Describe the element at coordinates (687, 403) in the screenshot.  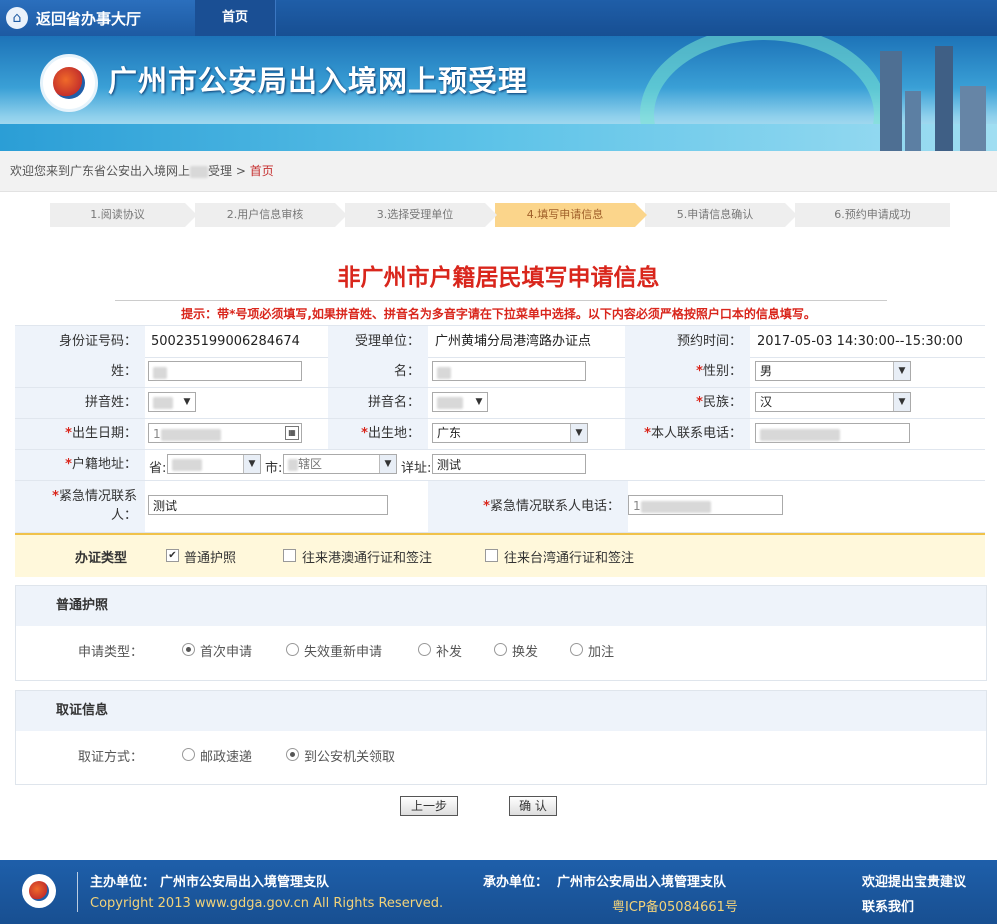
I see `ethnic-label: *民族：` at that location.